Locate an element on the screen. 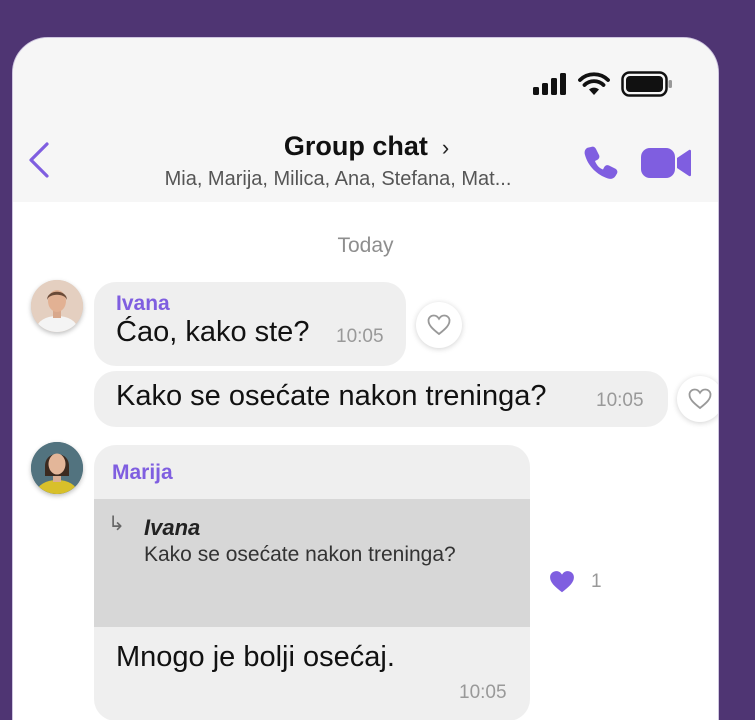 The image size is (755, 720). heart-filled-icon is located at coordinates (562, 582).